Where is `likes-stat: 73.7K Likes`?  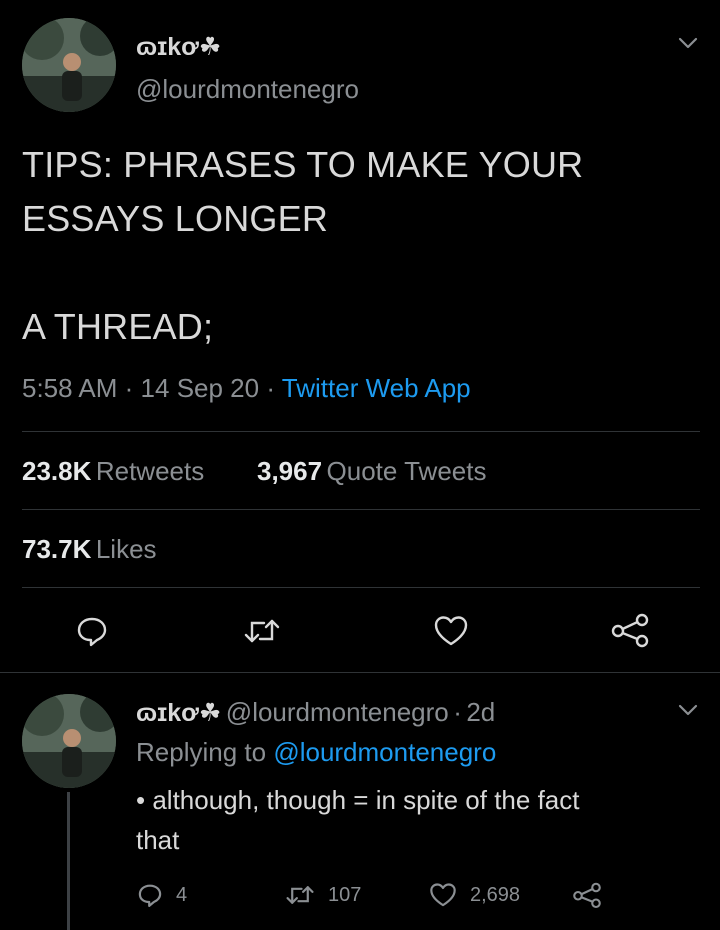
likes-stat: 73.7K Likes is located at coordinates (89, 549).